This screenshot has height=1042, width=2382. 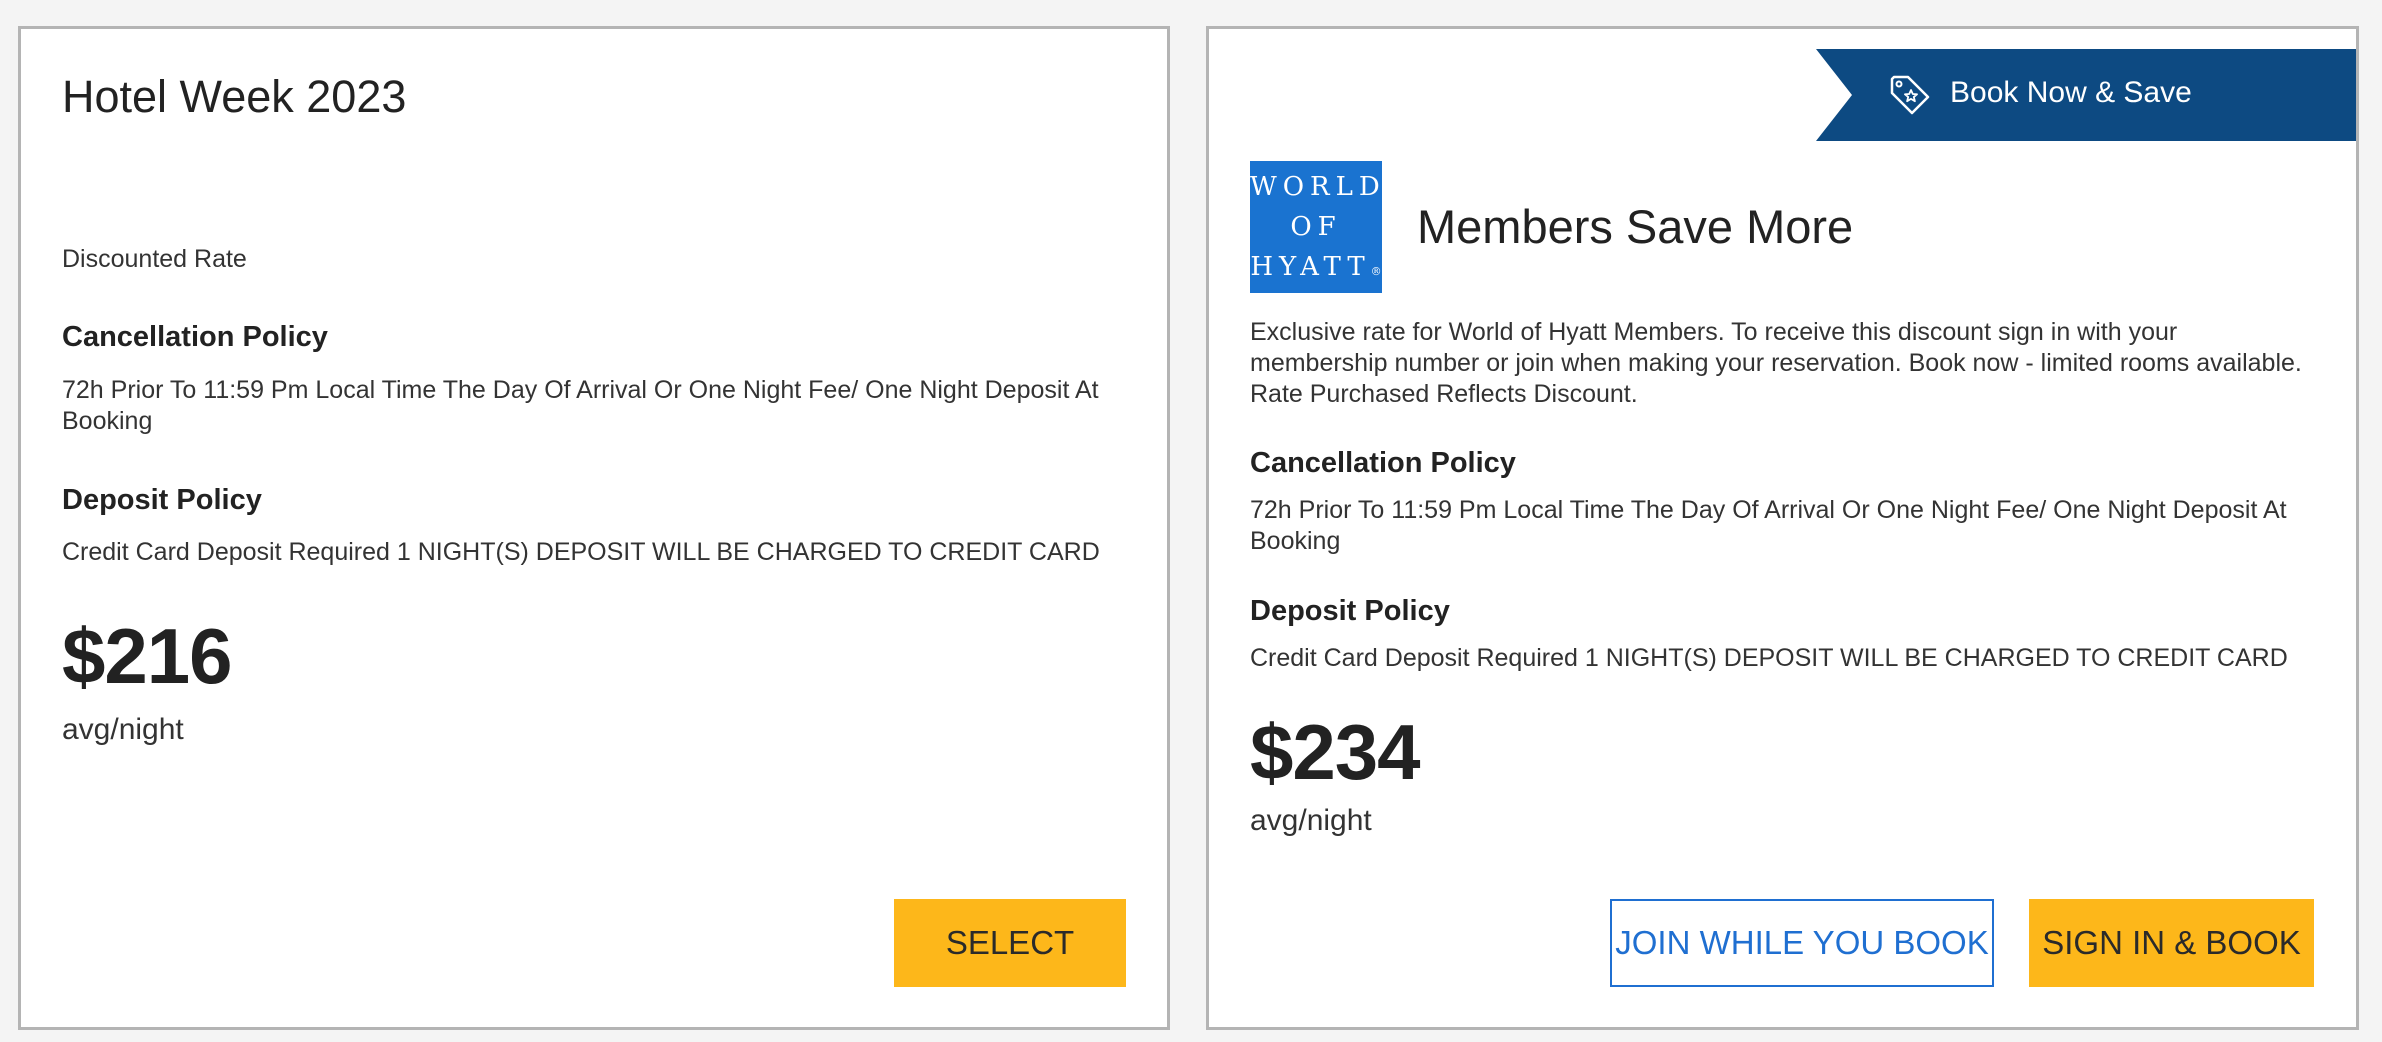 I want to click on logo-line-1: WORLD, so click(x=1318, y=187).